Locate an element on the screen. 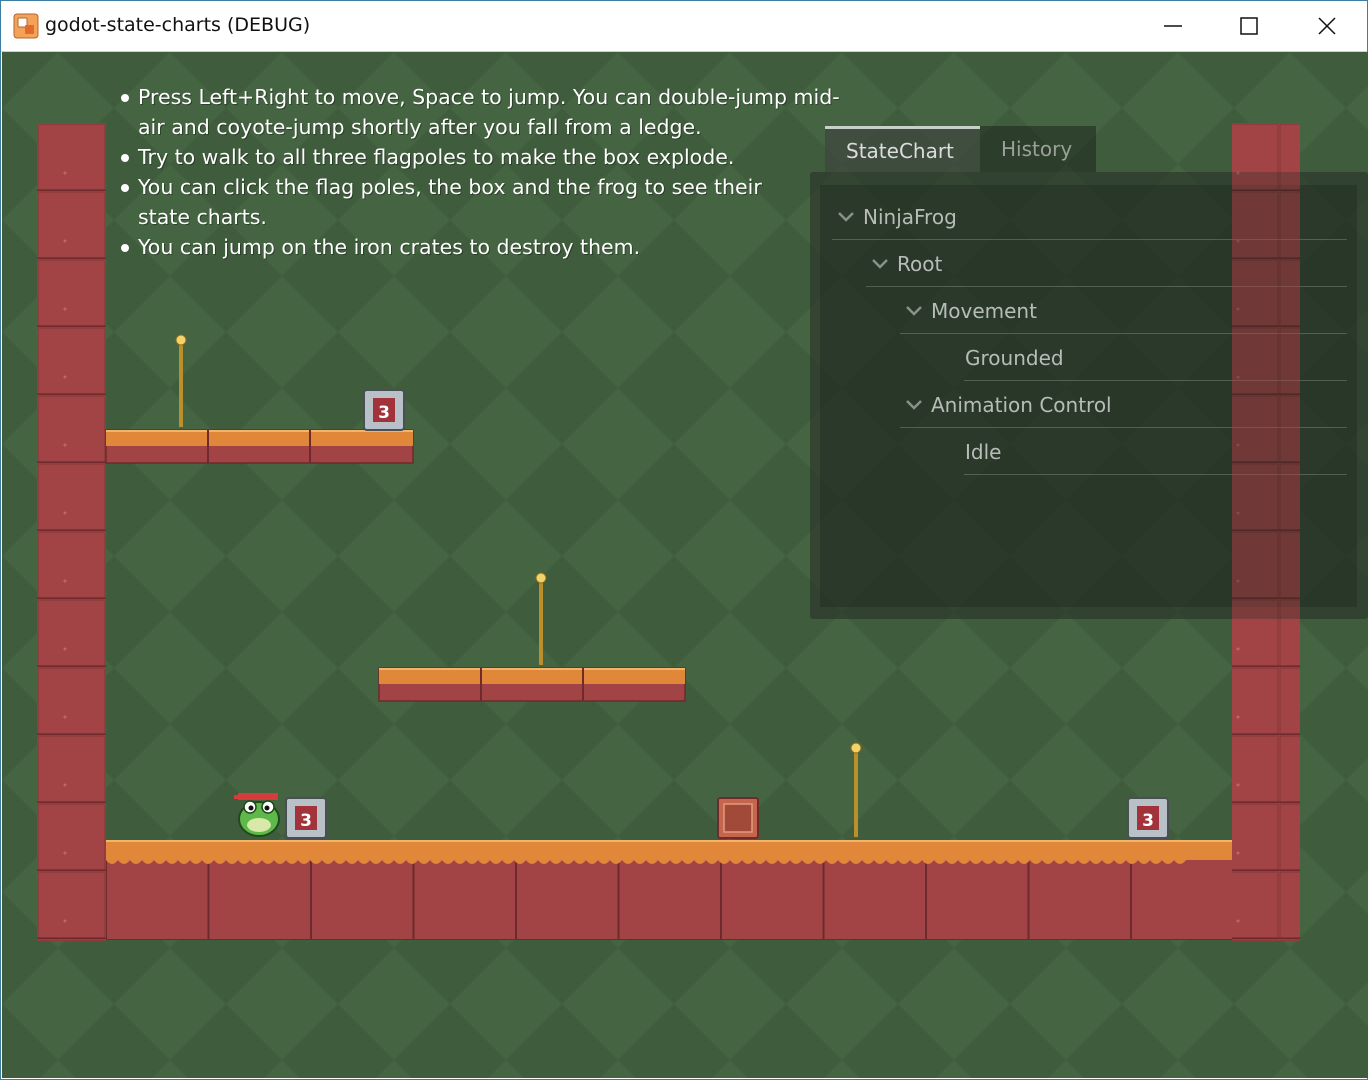  debugger-tabs: StateChart History is located at coordinates (960, 149).